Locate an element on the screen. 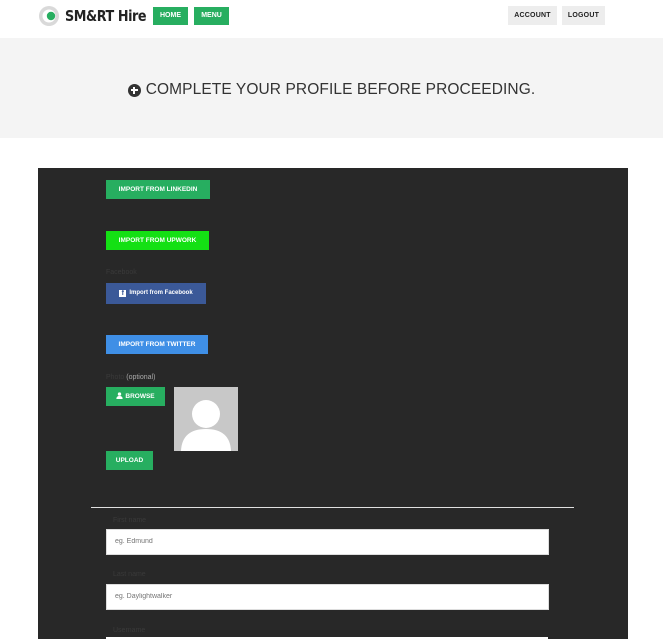 The image size is (663, 639). top-navbar: SM&RT Hire HOME MENU ACCOUNT LOGOUT is located at coordinates (331, 19).